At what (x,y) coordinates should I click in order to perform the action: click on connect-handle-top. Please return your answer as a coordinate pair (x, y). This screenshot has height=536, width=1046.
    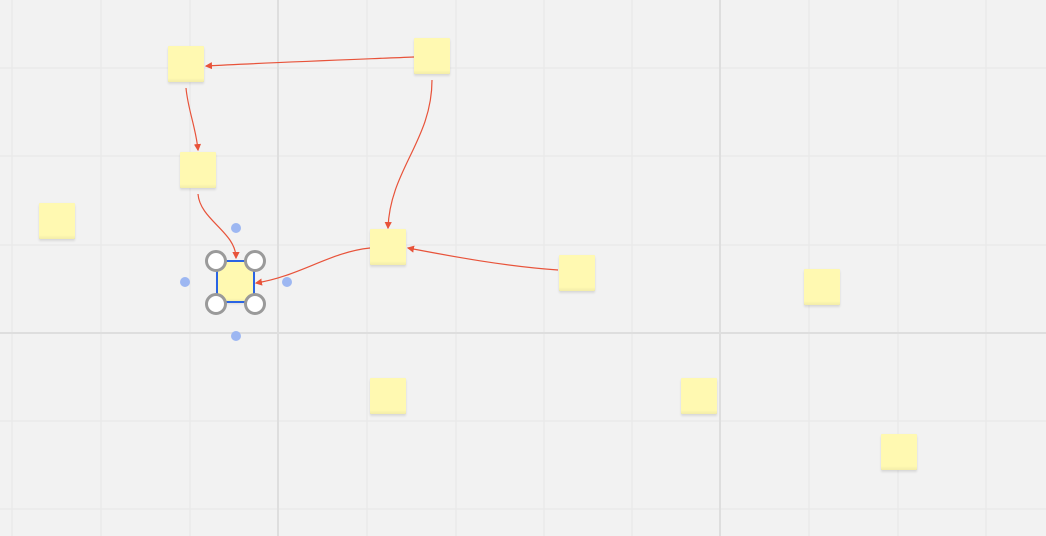
    Looking at the image, I should click on (236, 228).